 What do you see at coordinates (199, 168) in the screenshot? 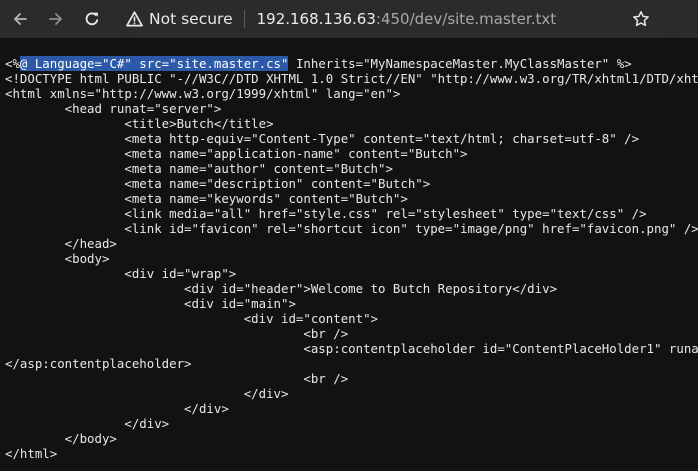
I see `source-line: <meta name="author" content="Butch">` at bounding box center [199, 168].